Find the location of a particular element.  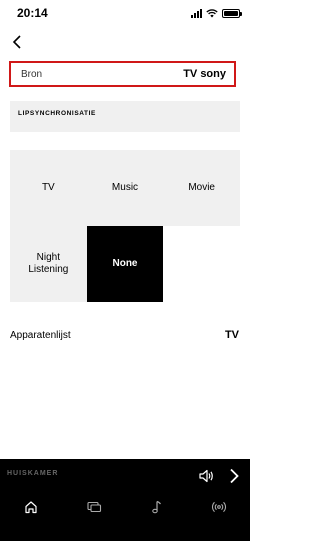

tab-radio is located at coordinates (219, 507).